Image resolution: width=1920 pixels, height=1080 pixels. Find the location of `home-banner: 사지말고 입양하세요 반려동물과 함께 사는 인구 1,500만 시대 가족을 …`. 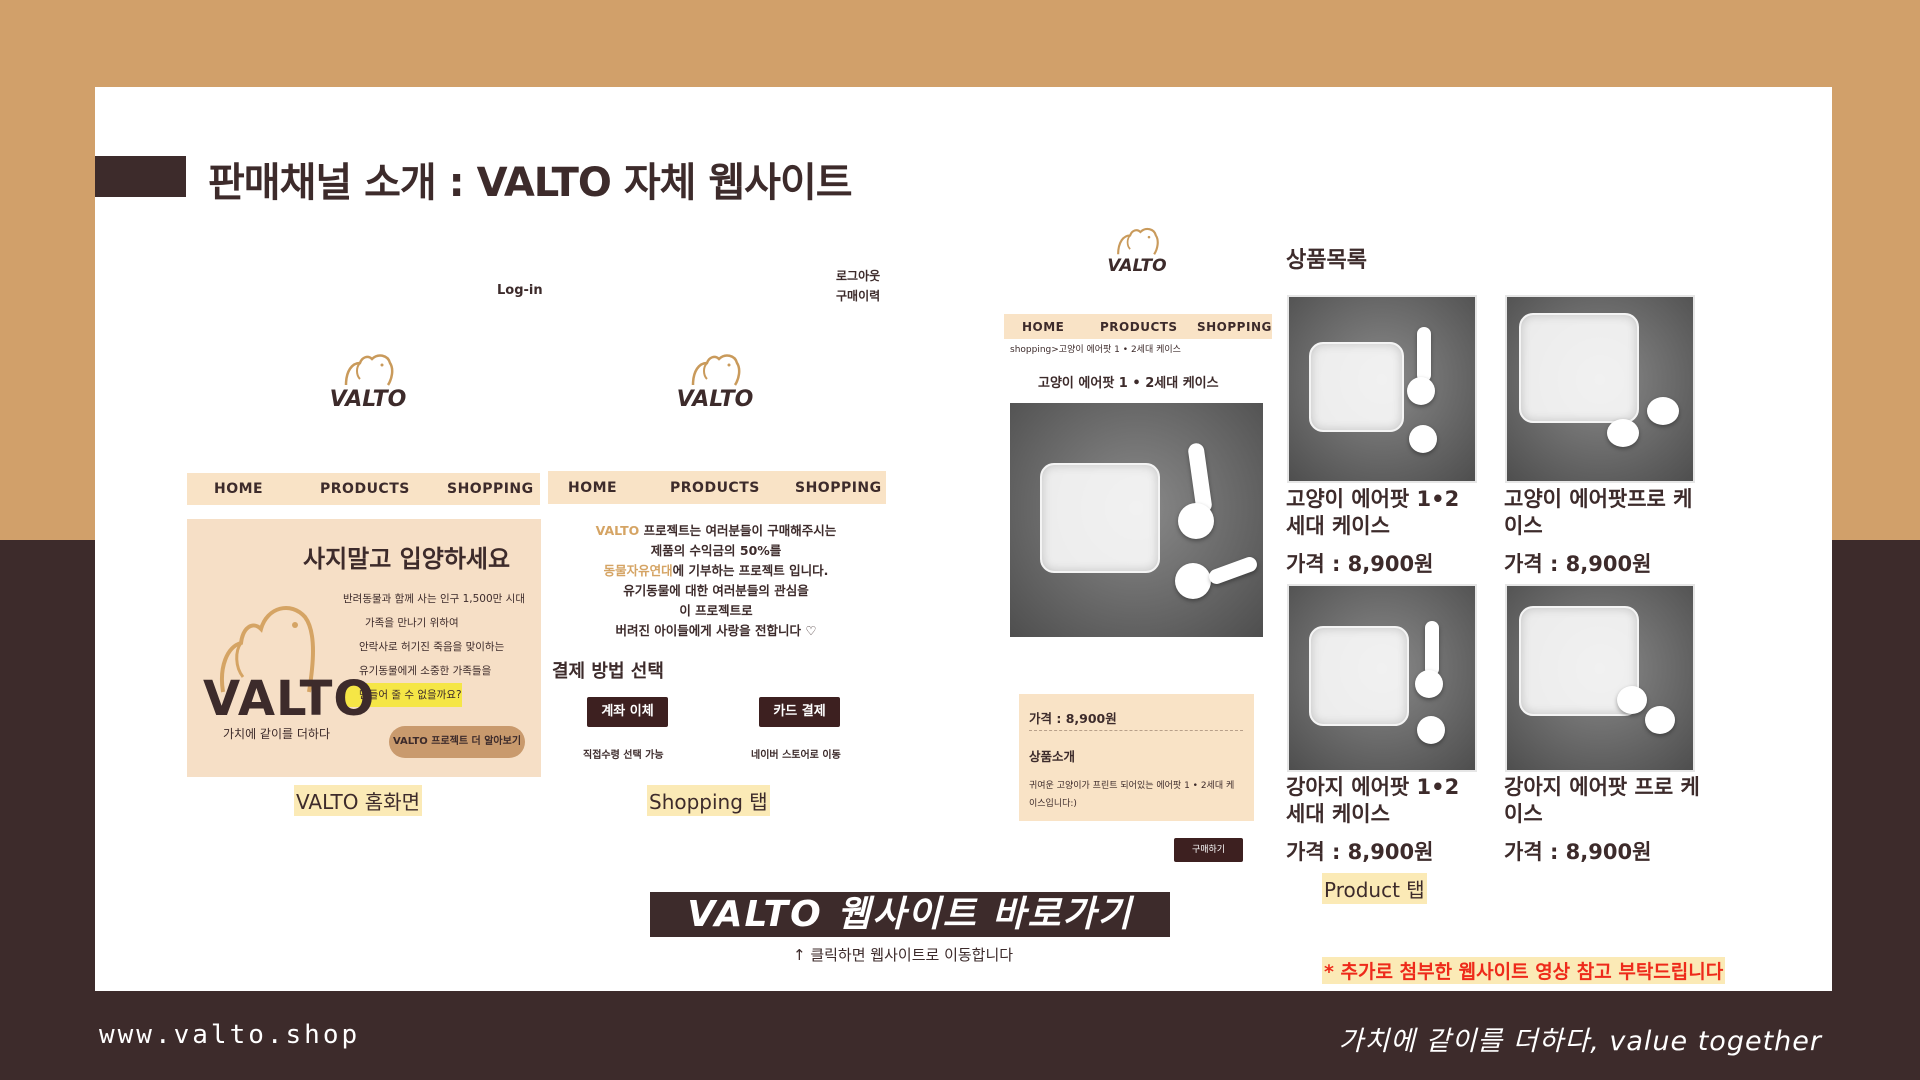

home-banner: 사지말고 입양하세요 반려동물과 함께 사는 인구 1,500만 시대 가족을 … is located at coordinates (364, 648).